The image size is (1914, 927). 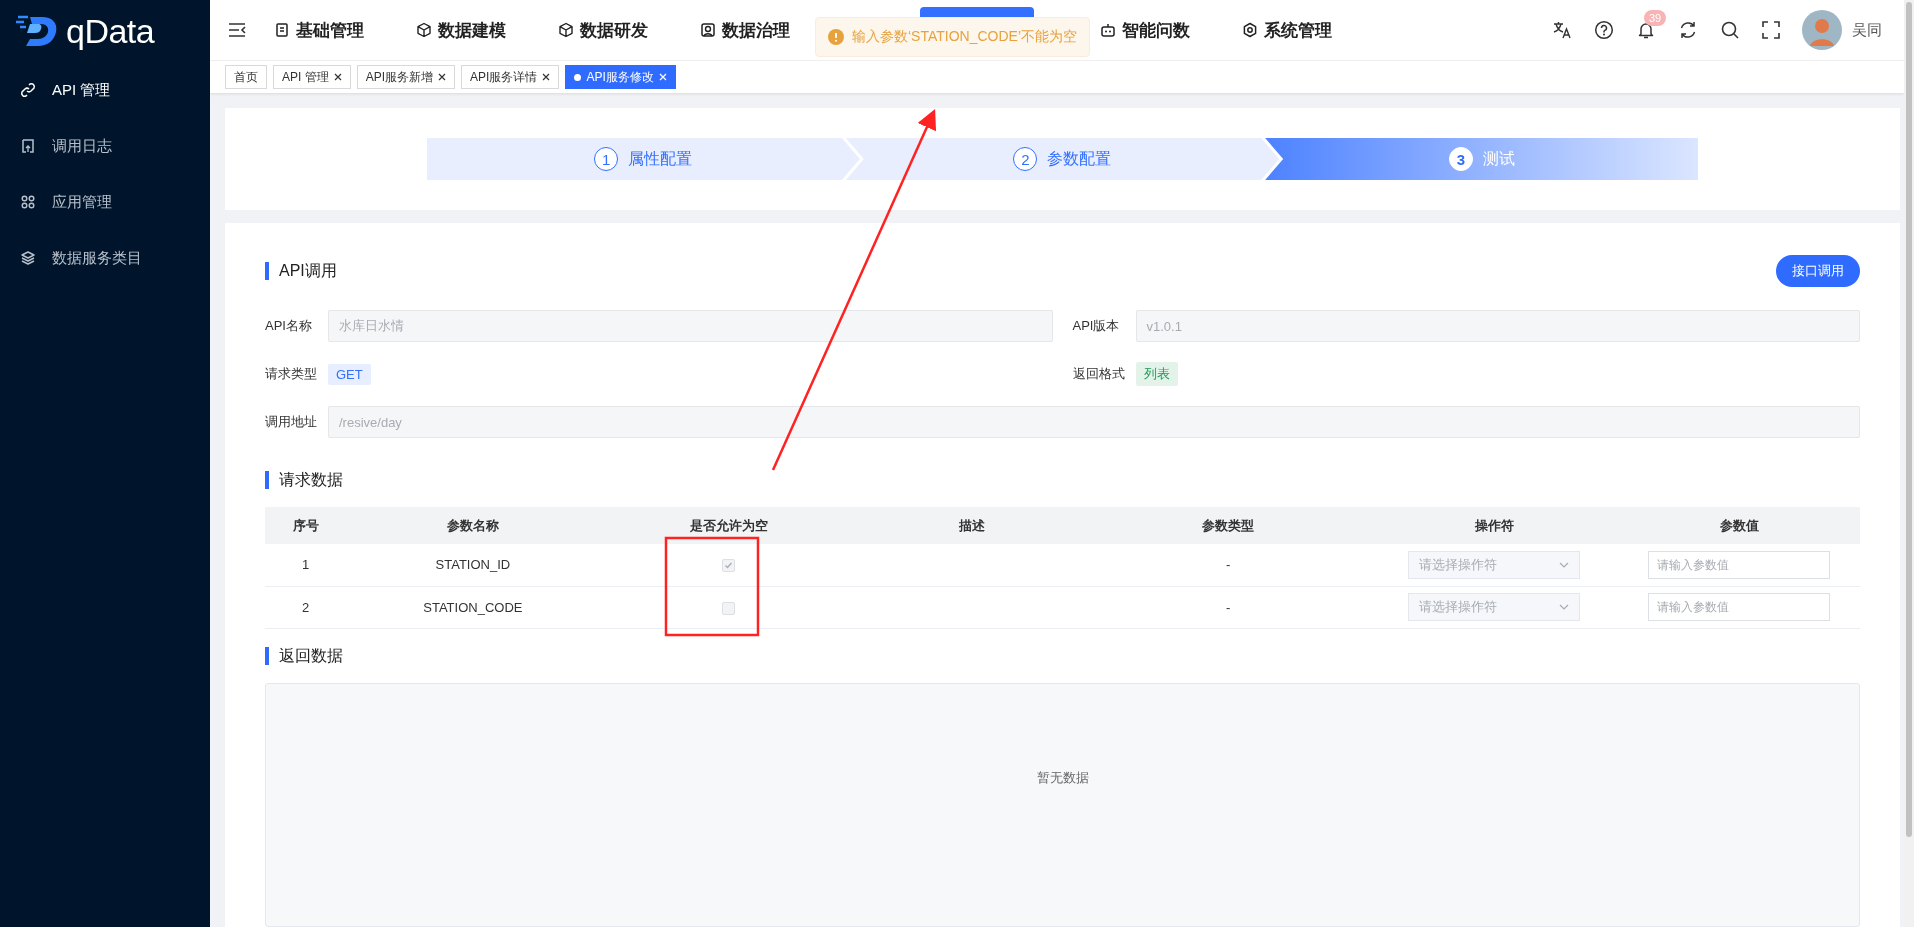 I want to click on field-label: API版本, so click(x=1096, y=326).